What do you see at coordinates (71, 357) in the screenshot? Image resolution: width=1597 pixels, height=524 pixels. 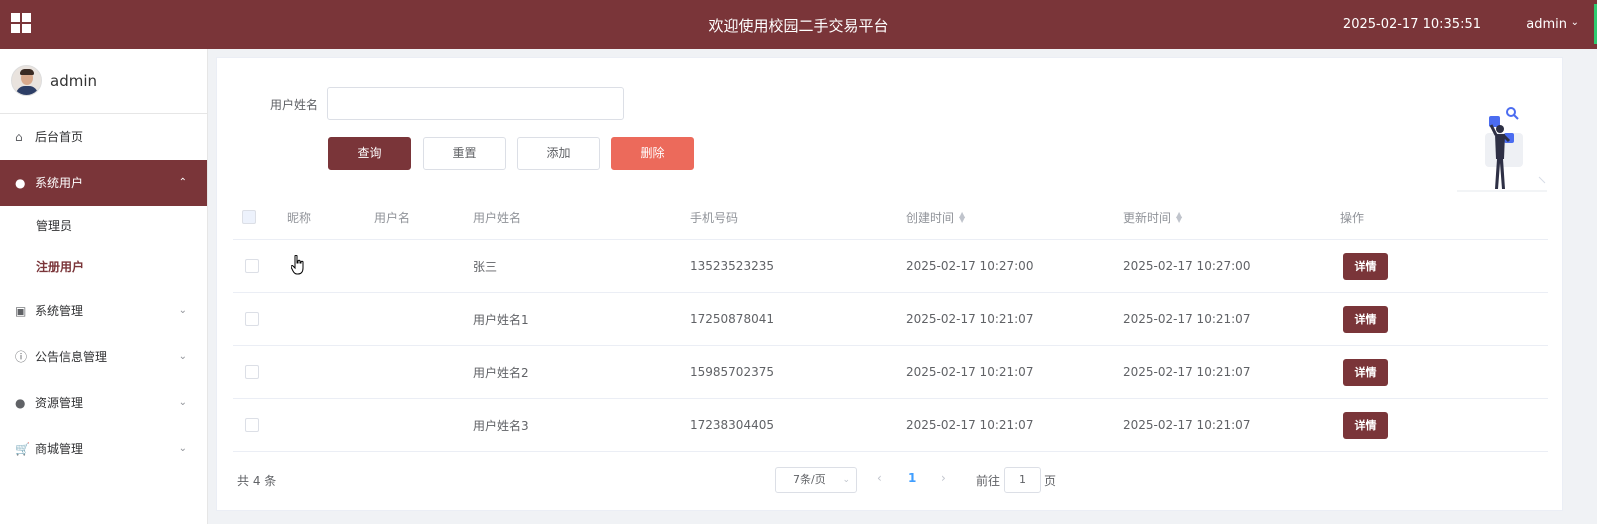 I see `sidebar-item-label: 公告信息管理` at bounding box center [71, 357].